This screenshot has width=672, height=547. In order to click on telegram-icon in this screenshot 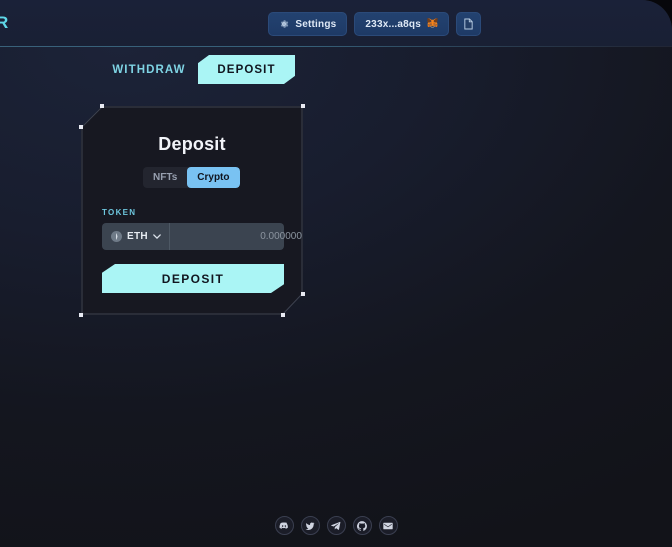, I will do `click(336, 525)`.